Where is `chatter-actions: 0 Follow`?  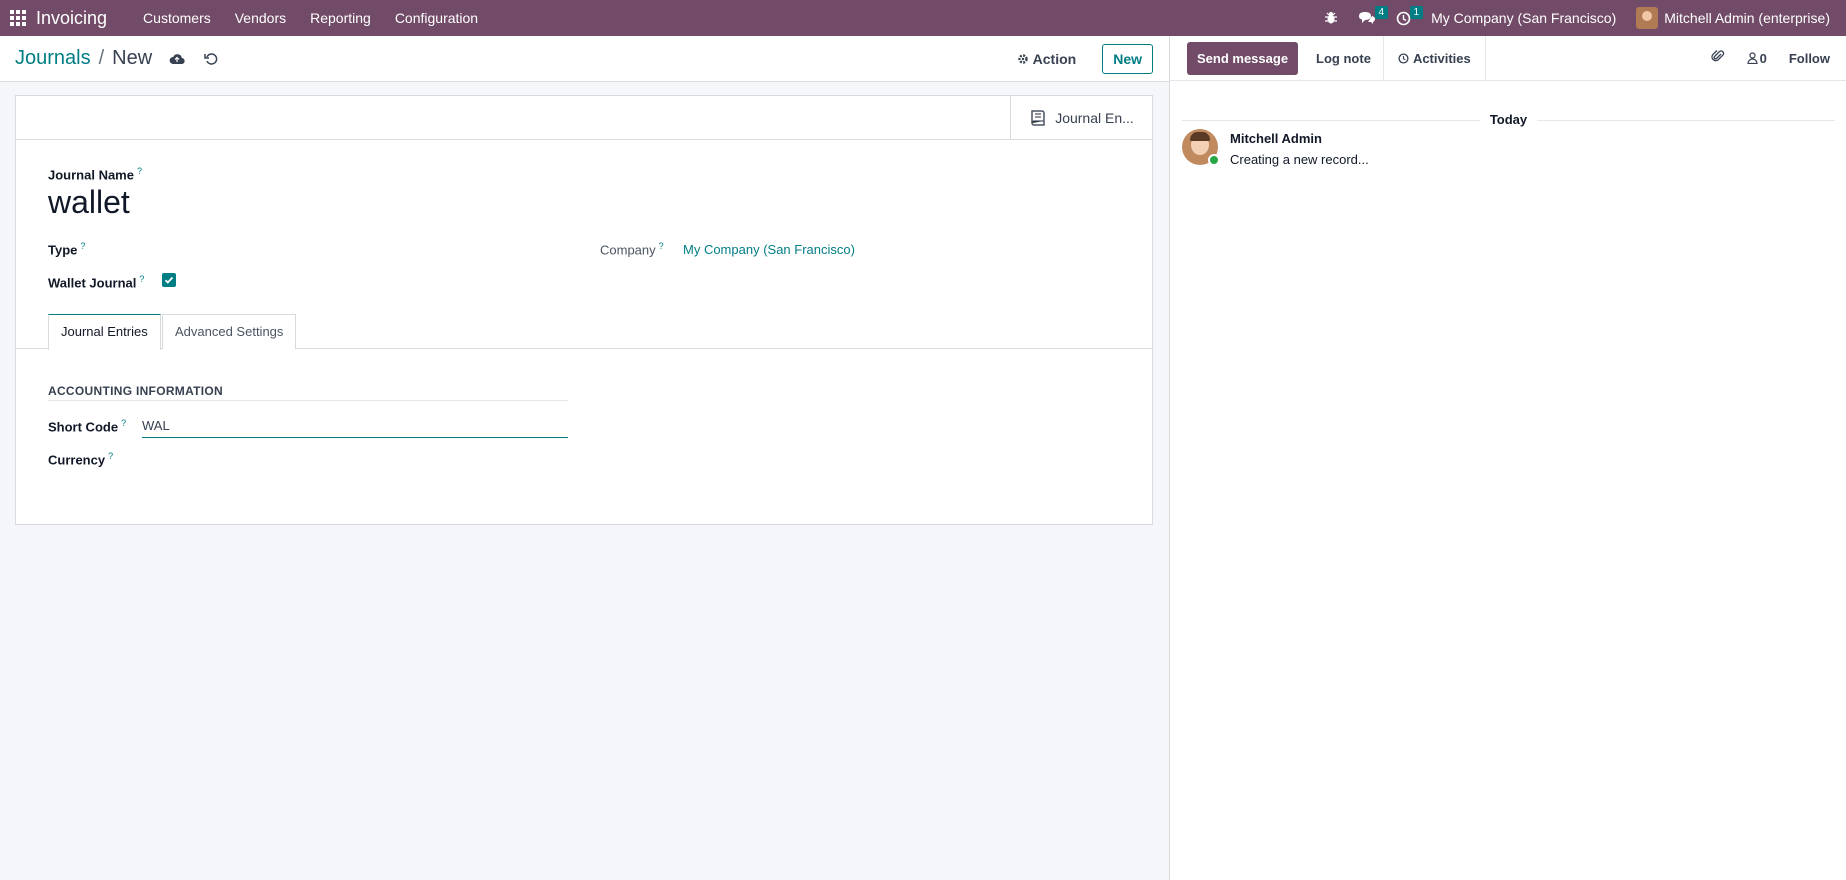 chatter-actions: 0 Follow is located at coordinates (1770, 58).